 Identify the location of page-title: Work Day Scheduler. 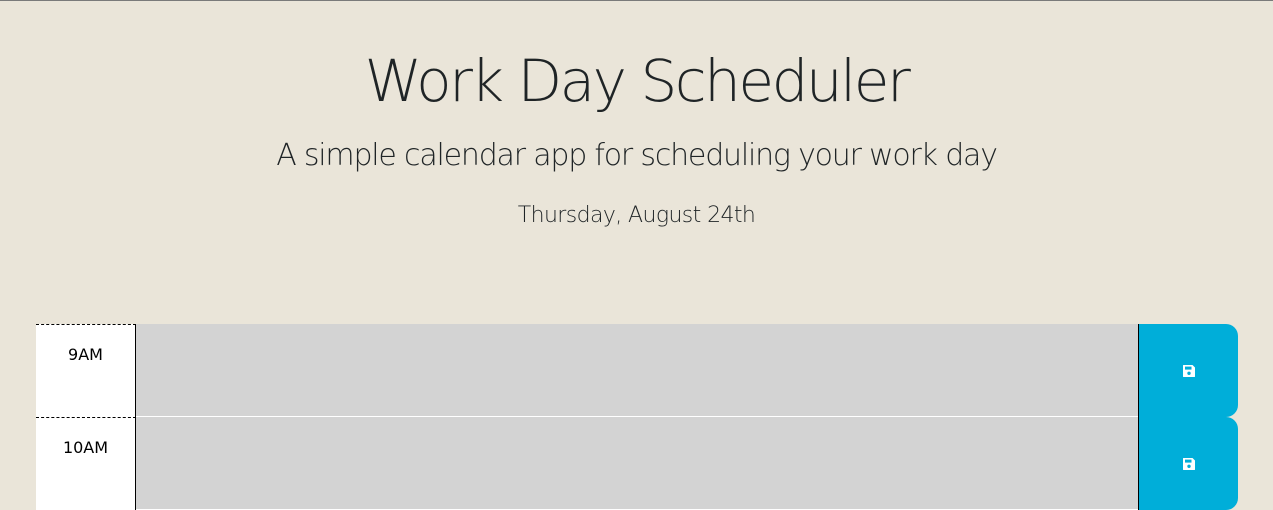
(637, 81).